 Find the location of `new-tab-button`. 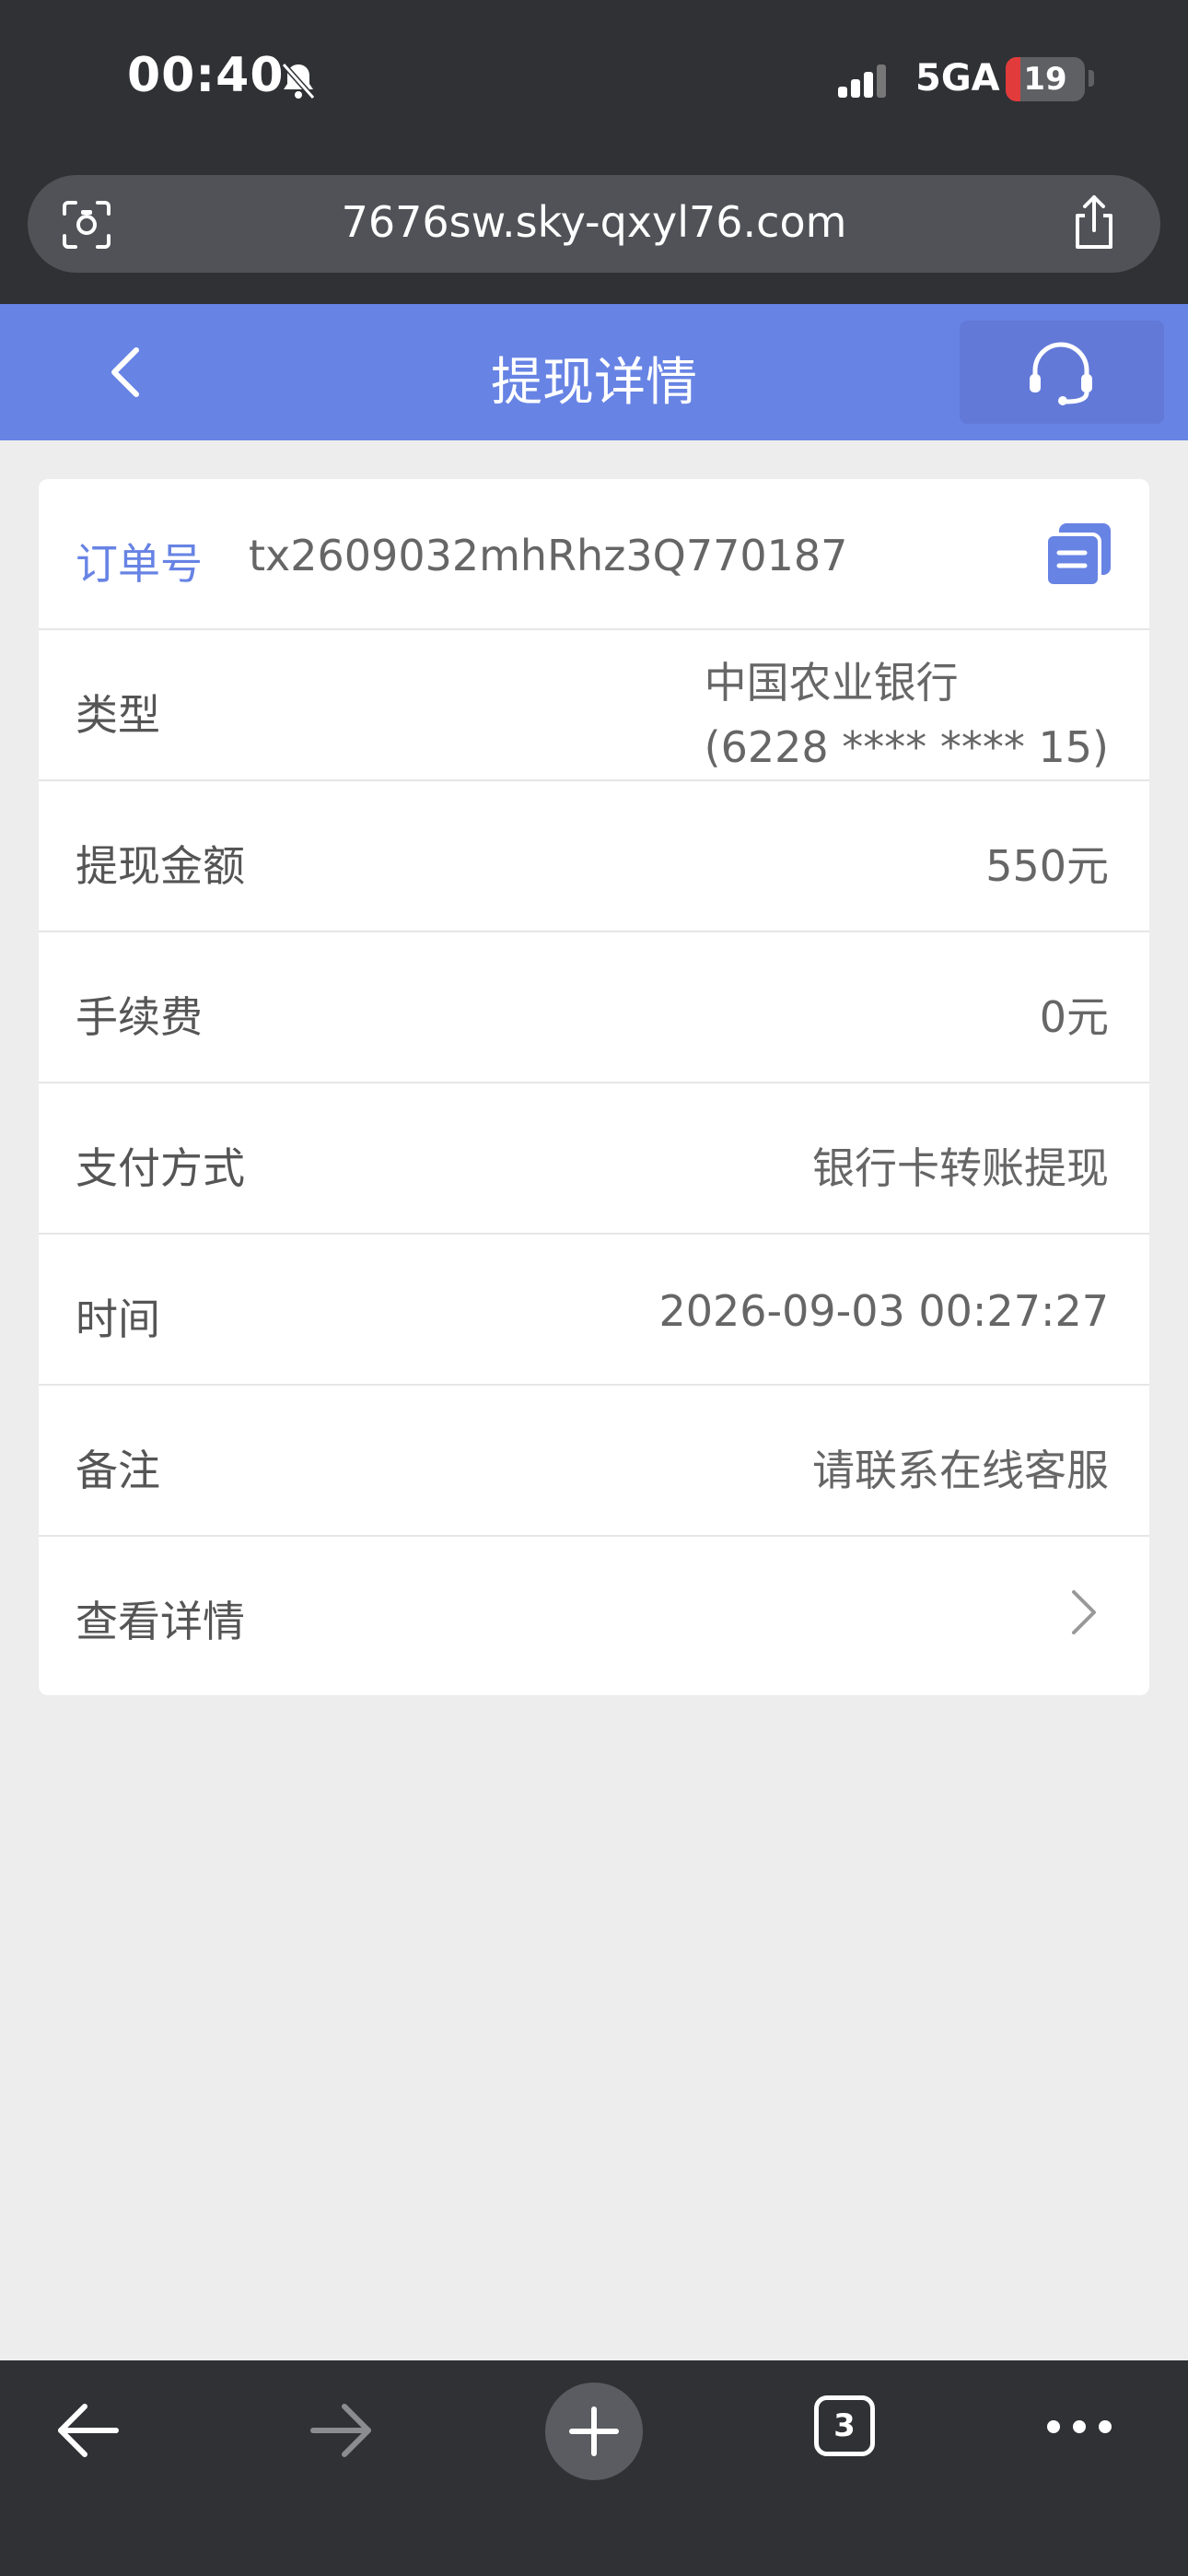

new-tab-button is located at coordinates (594, 2431).